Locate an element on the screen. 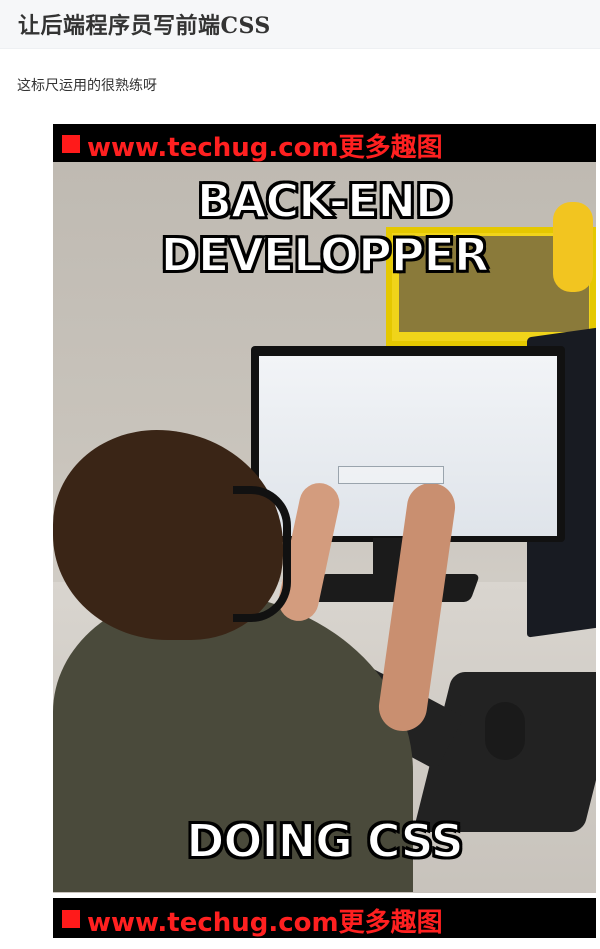  meme-caption-bottom: DOING CSS is located at coordinates (324, 841).